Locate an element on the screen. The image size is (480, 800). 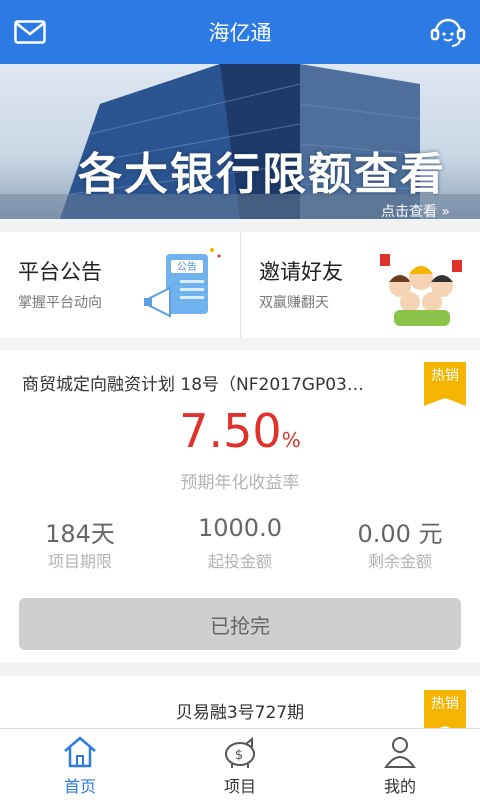
bottom-tab-bar: 首页 $ 项目 我的 is located at coordinates (240, 764).